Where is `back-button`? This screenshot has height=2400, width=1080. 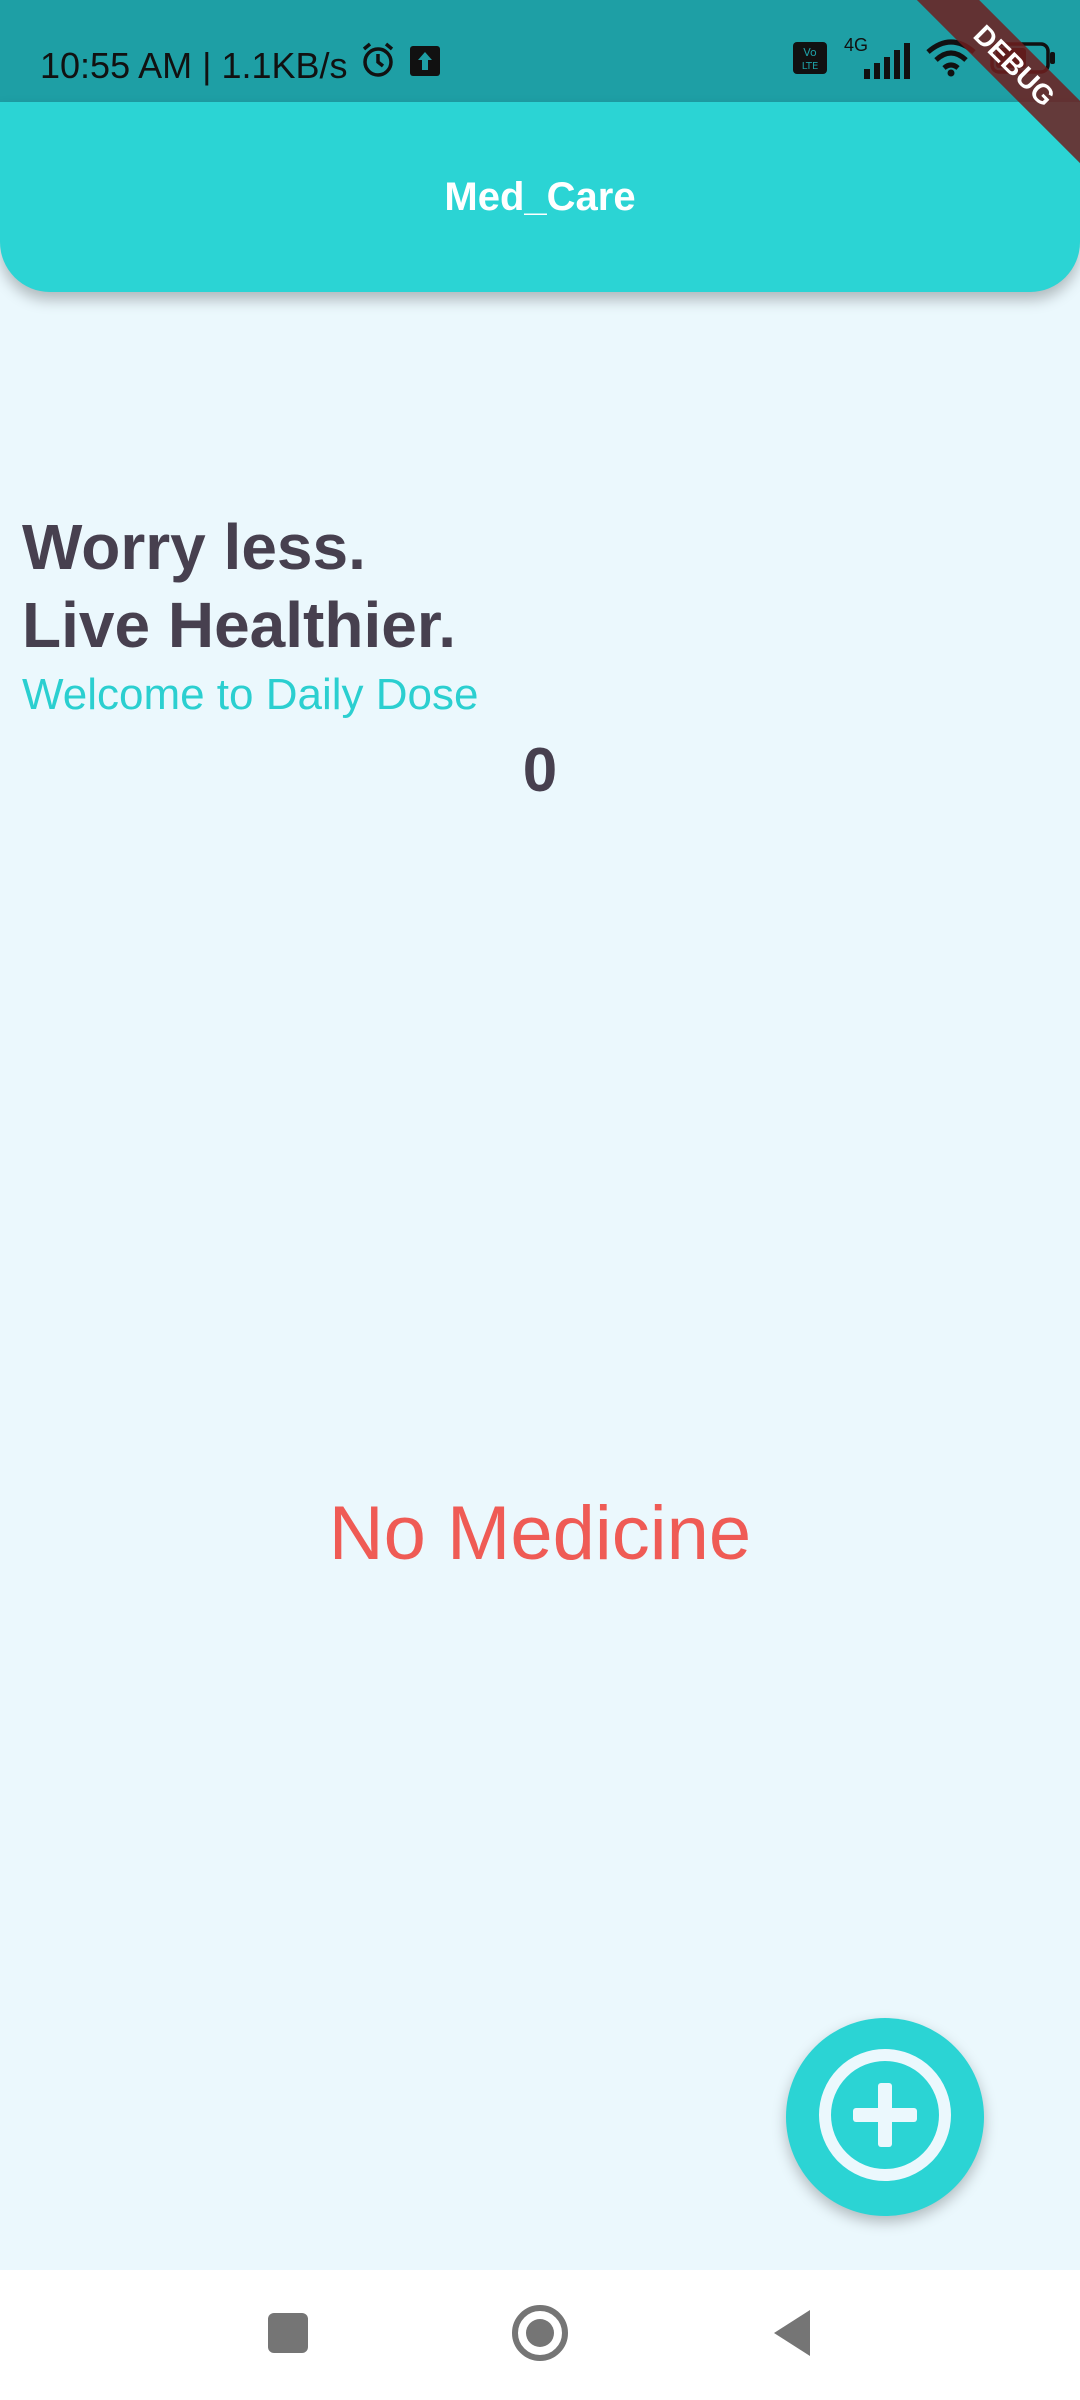
back-button is located at coordinates (792, 2335).